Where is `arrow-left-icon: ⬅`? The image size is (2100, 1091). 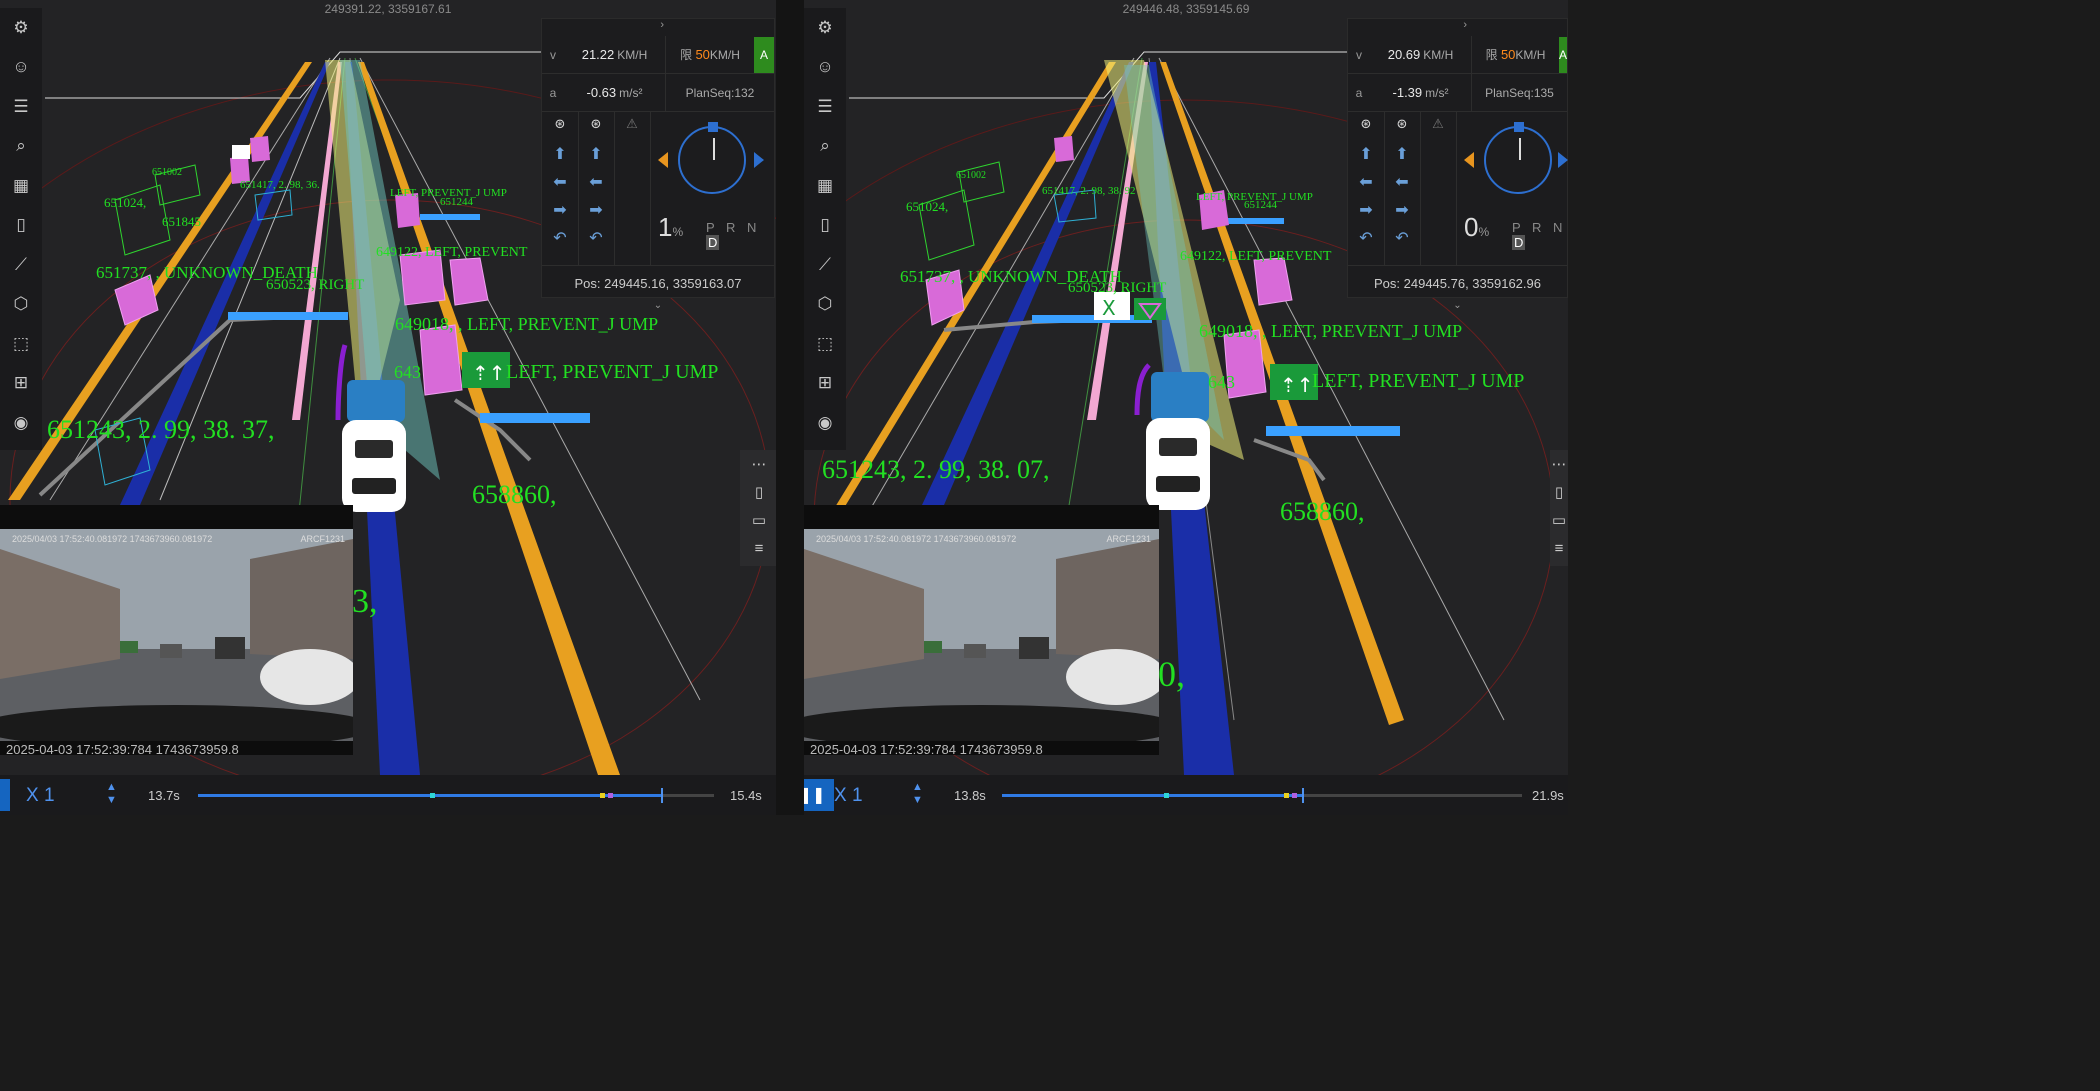 arrow-left-icon: ⬅ is located at coordinates (560, 182).